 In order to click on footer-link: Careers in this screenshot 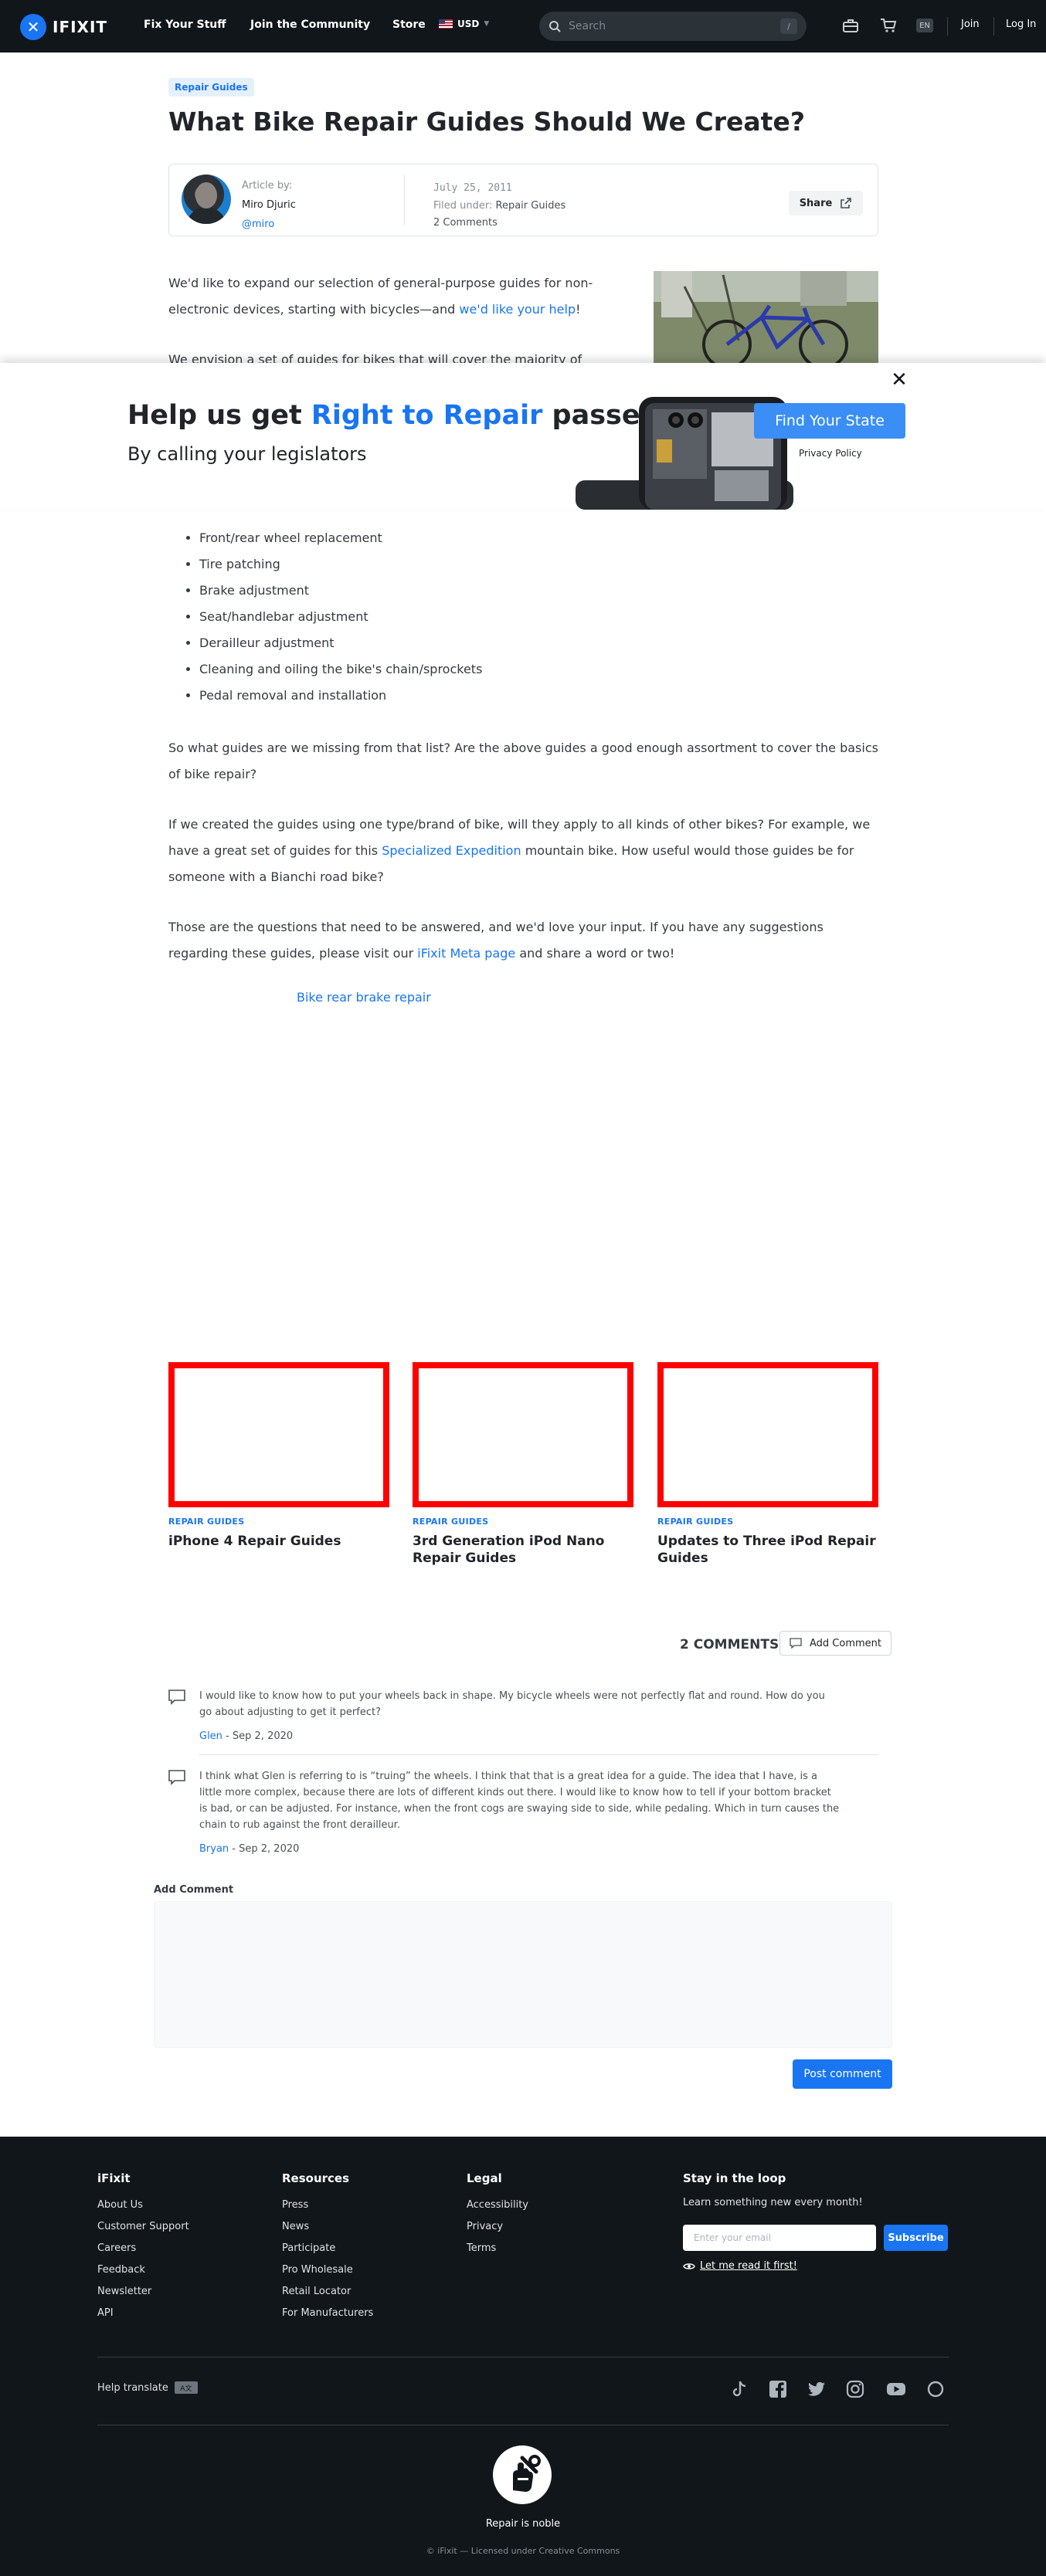, I will do `click(143, 2248)`.